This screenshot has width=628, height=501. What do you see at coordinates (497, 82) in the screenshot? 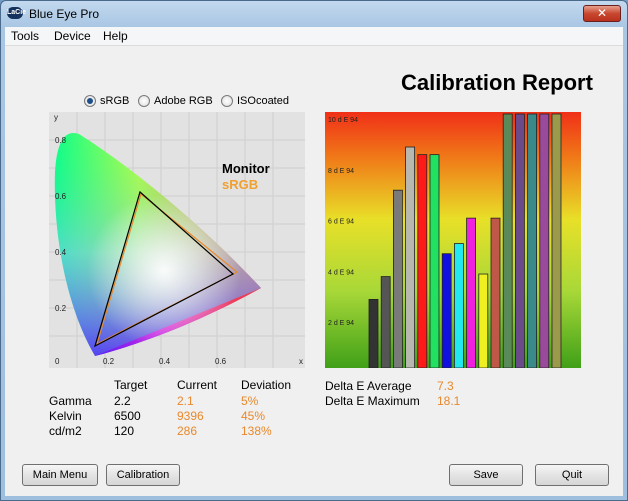
I see `report-title: Calibration Report` at bounding box center [497, 82].